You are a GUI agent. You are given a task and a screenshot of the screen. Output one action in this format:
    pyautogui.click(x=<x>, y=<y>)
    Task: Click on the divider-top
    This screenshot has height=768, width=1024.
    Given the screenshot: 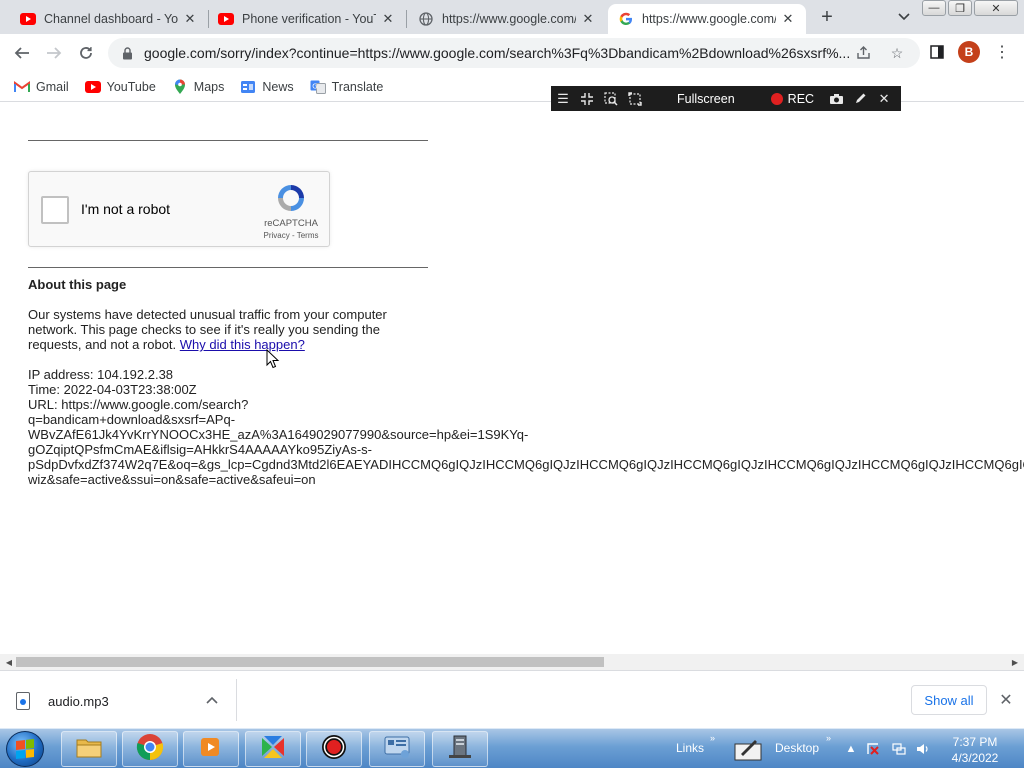 What is the action you would take?
    pyautogui.click(x=228, y=140)
    